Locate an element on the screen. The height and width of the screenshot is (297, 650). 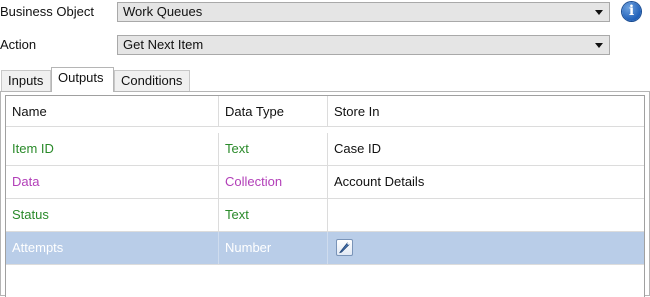
row-store-in: Account Details is located at coordinates (486, 182).